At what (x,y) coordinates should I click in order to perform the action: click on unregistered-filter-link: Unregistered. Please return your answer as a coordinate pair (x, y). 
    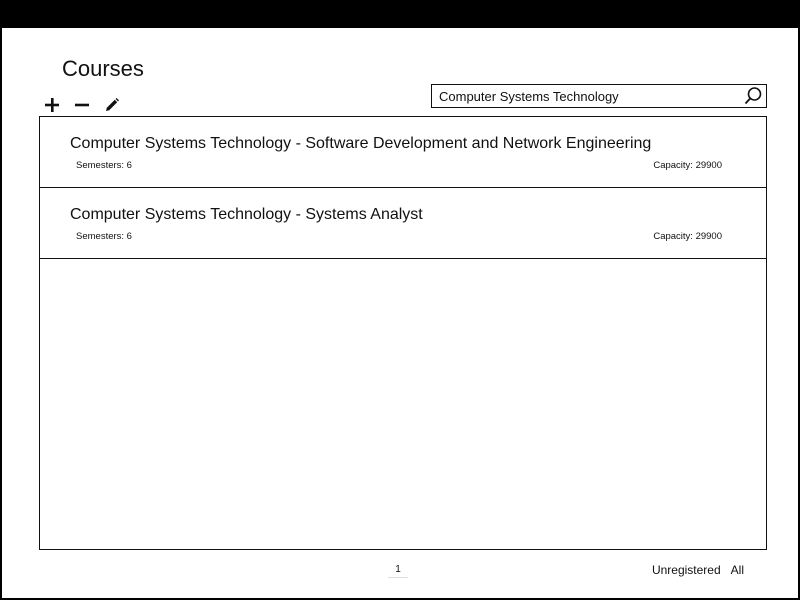
    Looking at the image, I should click on (686, 570).